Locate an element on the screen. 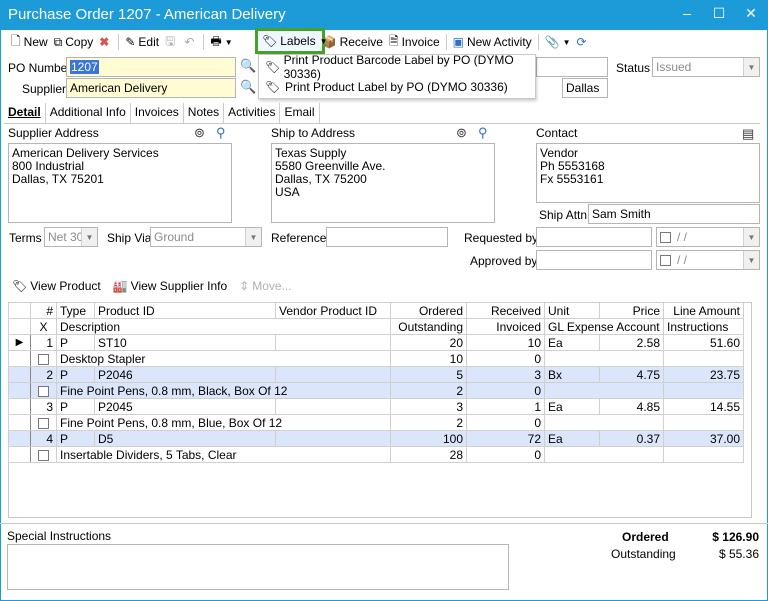 This screenshot has height=601, width=768. menu-item-print-product-label: 🏷 Print Product Label by PO (DYMO 30336) is located at coordinates (397, 87).